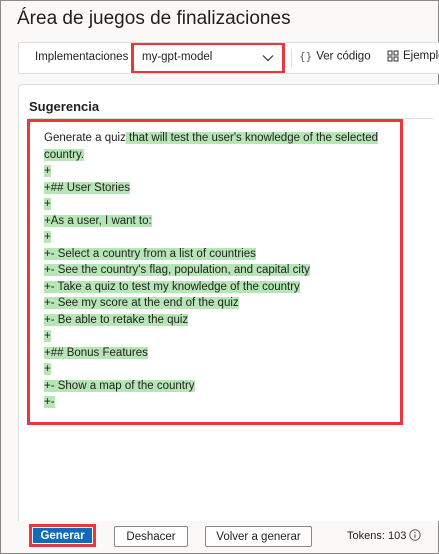  Describe the element at coordinates (119, 385) in the screenshot. I see `completion-text: +- Show a map of the country` at that location.